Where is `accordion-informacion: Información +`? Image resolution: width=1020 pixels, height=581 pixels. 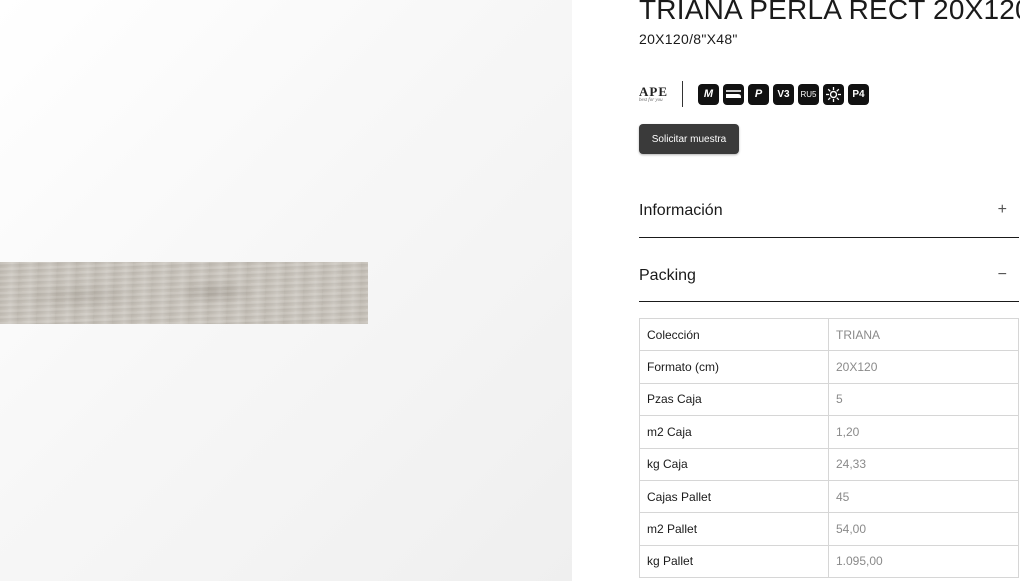 accordion-informacion: Información + is located at coordinates (829, 214).